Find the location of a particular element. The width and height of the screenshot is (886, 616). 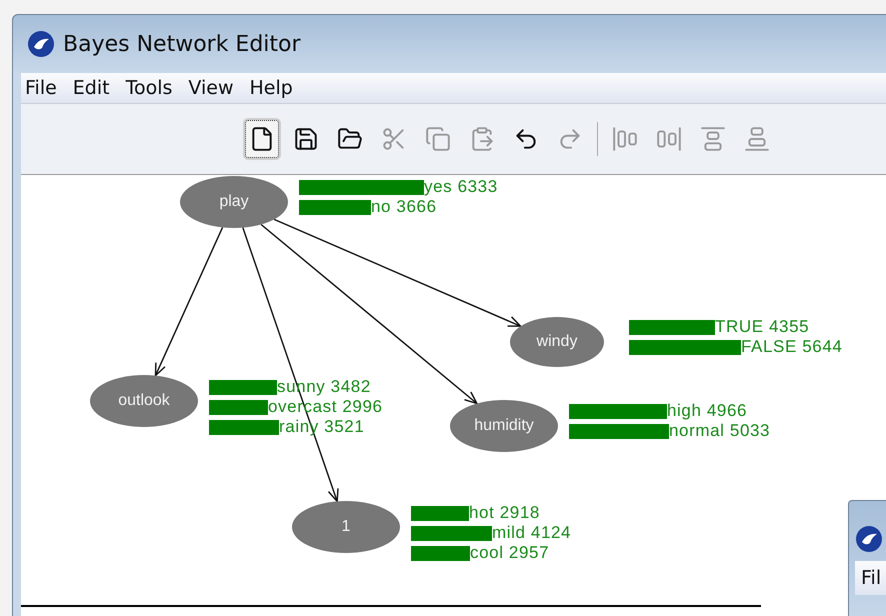

network-node: 1 is located at coordinates (346, 527).